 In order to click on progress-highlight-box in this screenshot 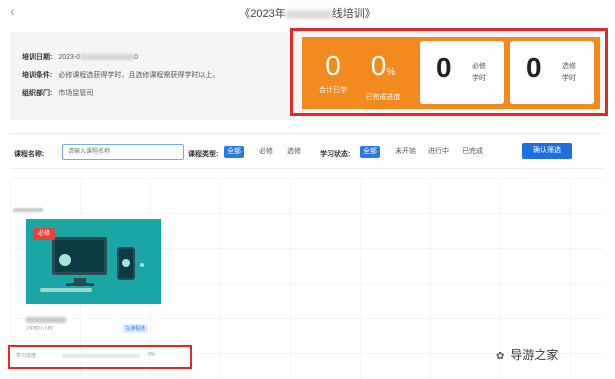, I will do `click(100, 357)`.